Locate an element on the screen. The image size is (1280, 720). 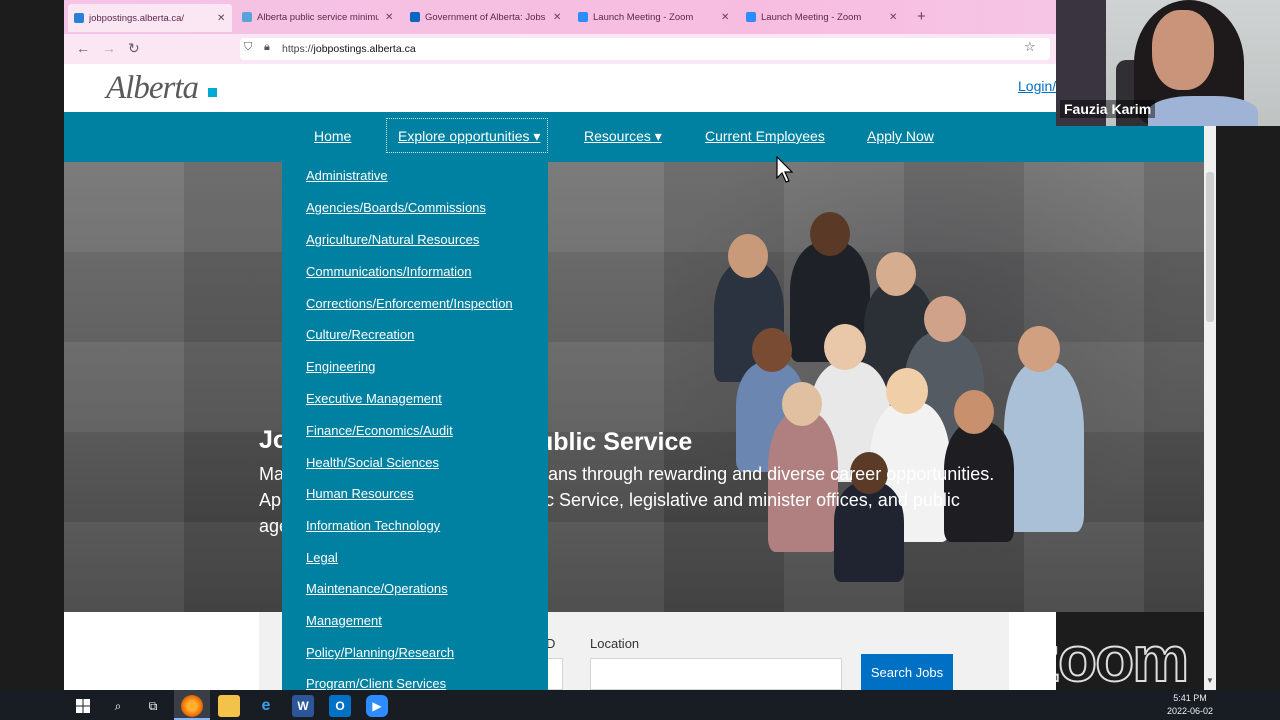
windows-taskbar: ⌕ ⧉ e W O ▶ 5:41 PM 2022-06-02 is located at coordinates (640, 705).